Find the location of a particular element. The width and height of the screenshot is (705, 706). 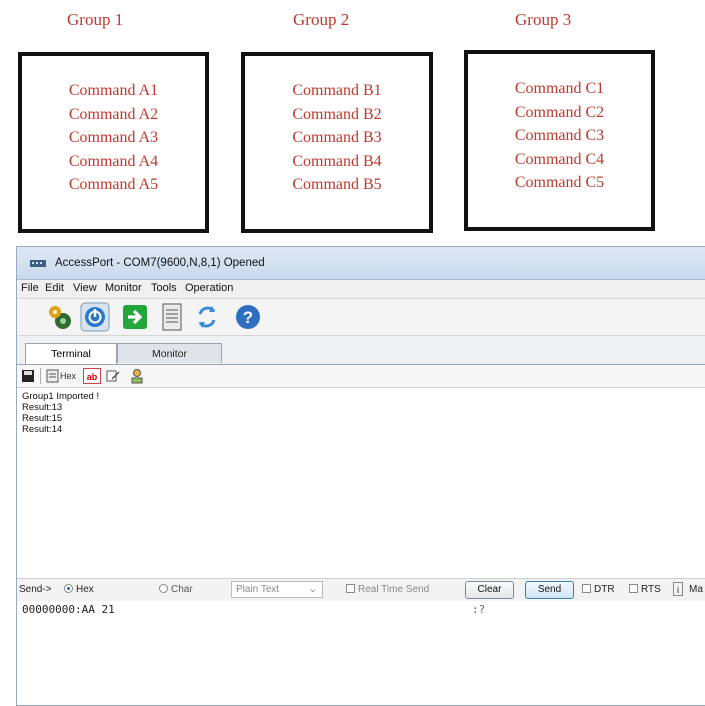

command-item: Command C1 is located at coordinates (559, 88).